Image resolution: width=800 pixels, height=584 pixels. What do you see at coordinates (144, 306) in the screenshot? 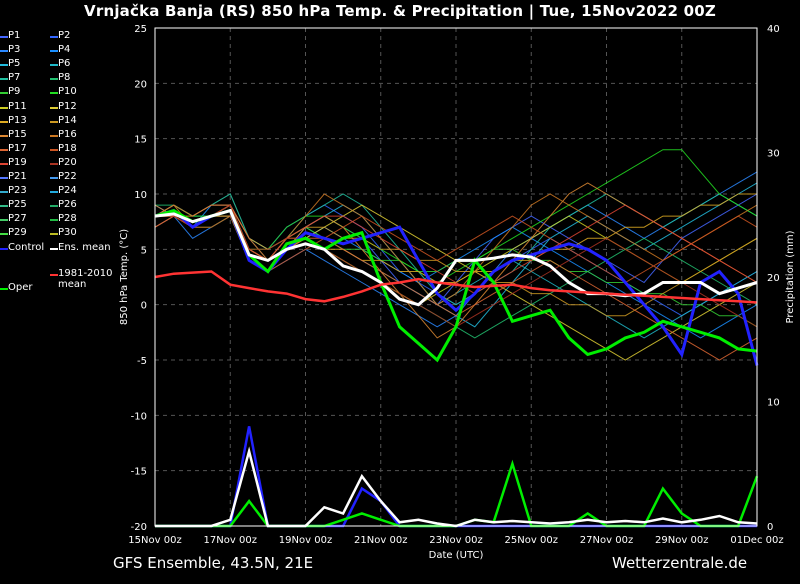
I see `y-tick-label: 0` at bounding box center [144, 306].